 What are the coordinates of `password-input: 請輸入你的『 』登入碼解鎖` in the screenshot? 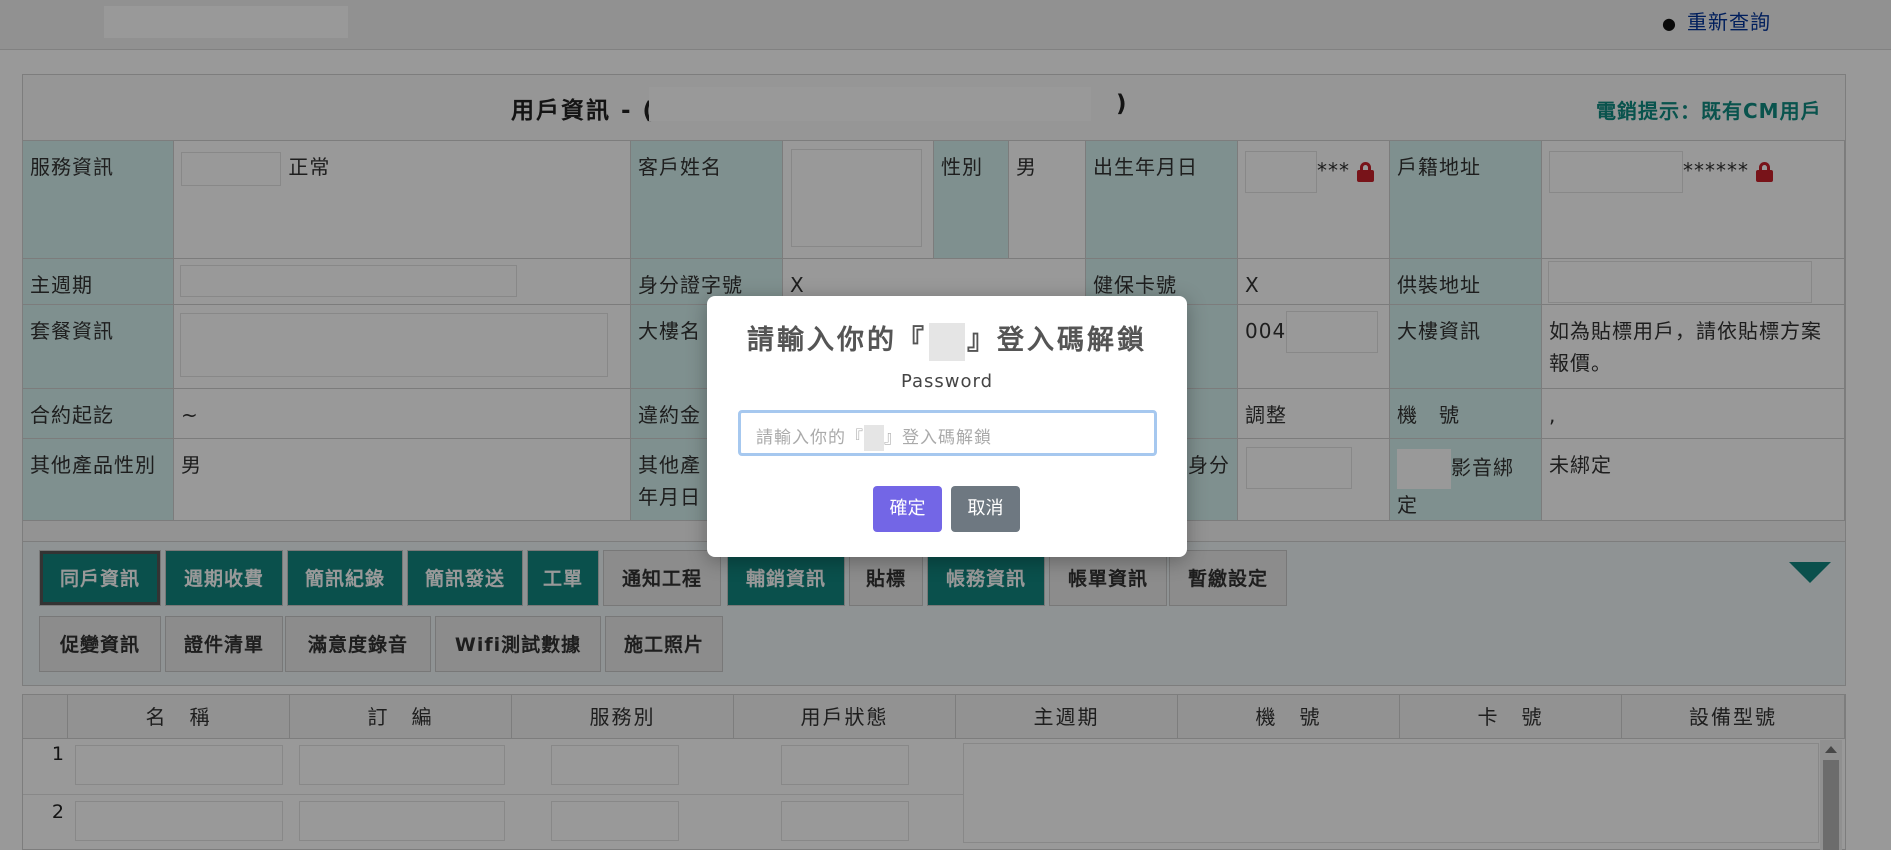 It's located at (947, 433).